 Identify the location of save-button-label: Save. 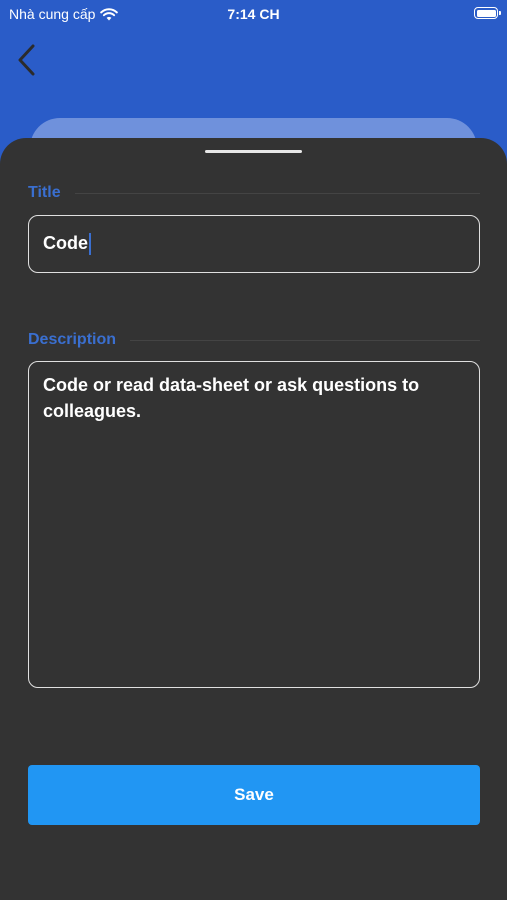
(254, 794).